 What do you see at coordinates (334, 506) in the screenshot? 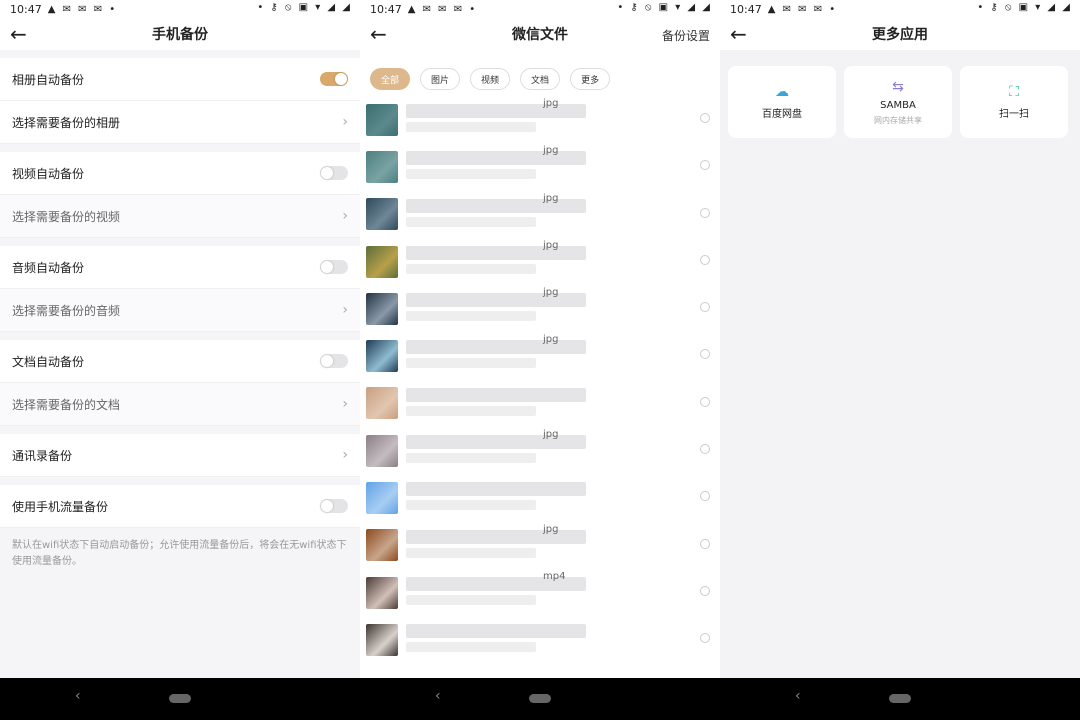
I see `toggle-mobile-data` at bounding box center [334, 506].